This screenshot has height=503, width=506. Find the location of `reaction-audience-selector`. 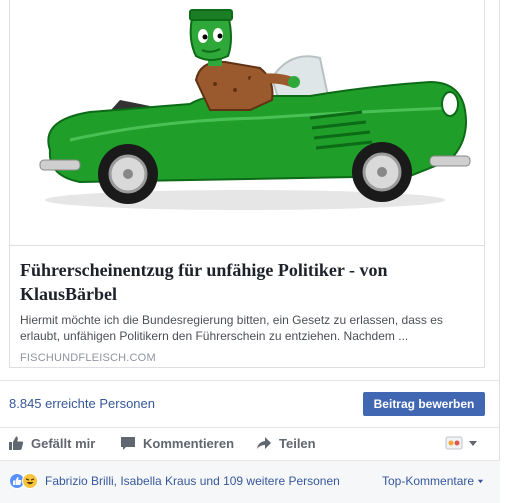

reaction-audience-selector is located at coordinates (462, 443).